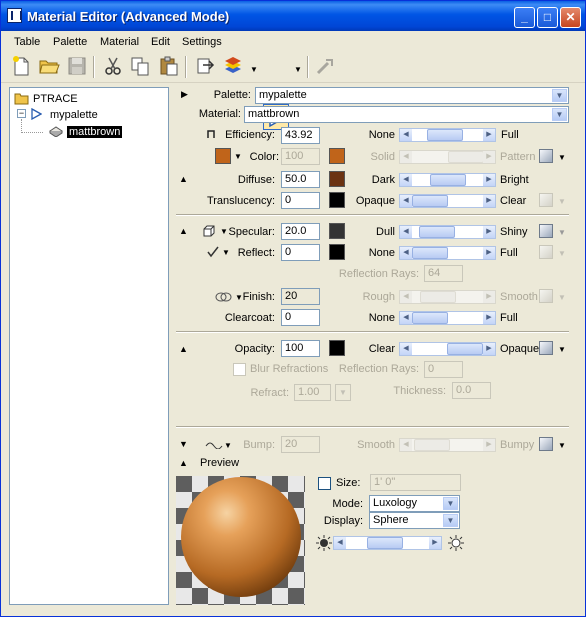  What do you see at coordinates (337, 231) in the screenshot?
I see `specular-swatch` at bounding box center [337, 231].